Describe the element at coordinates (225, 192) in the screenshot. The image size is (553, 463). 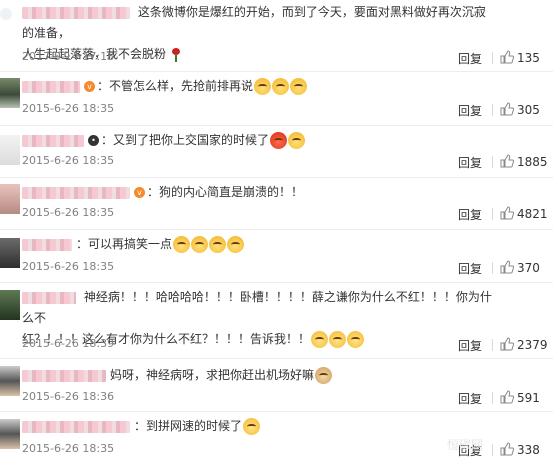
I see `comment-text: ：狗的内心简直是崩溃的！！` at that location.